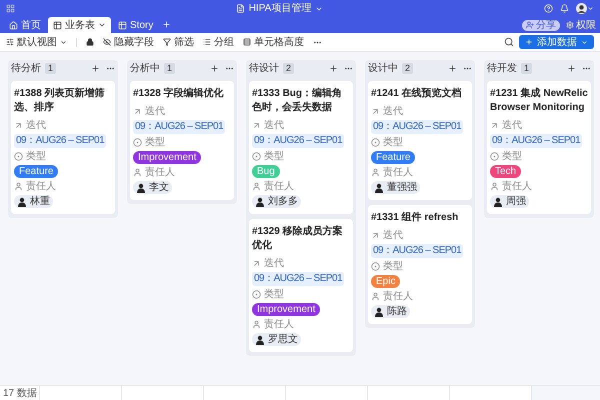  I want to click on card-title: #1329 移除成员方案优化, so click(298, 239).